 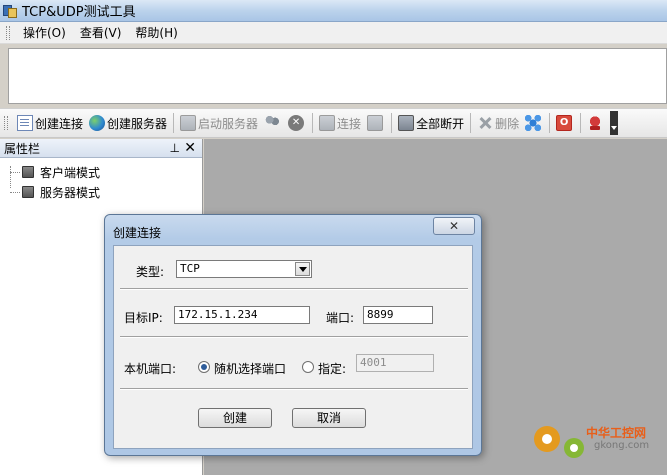 What do you see at coordinates (242, 315) in the screenshot?
I see `target-ip-field: 172.15.1.234` at bounding box center [242, 315].